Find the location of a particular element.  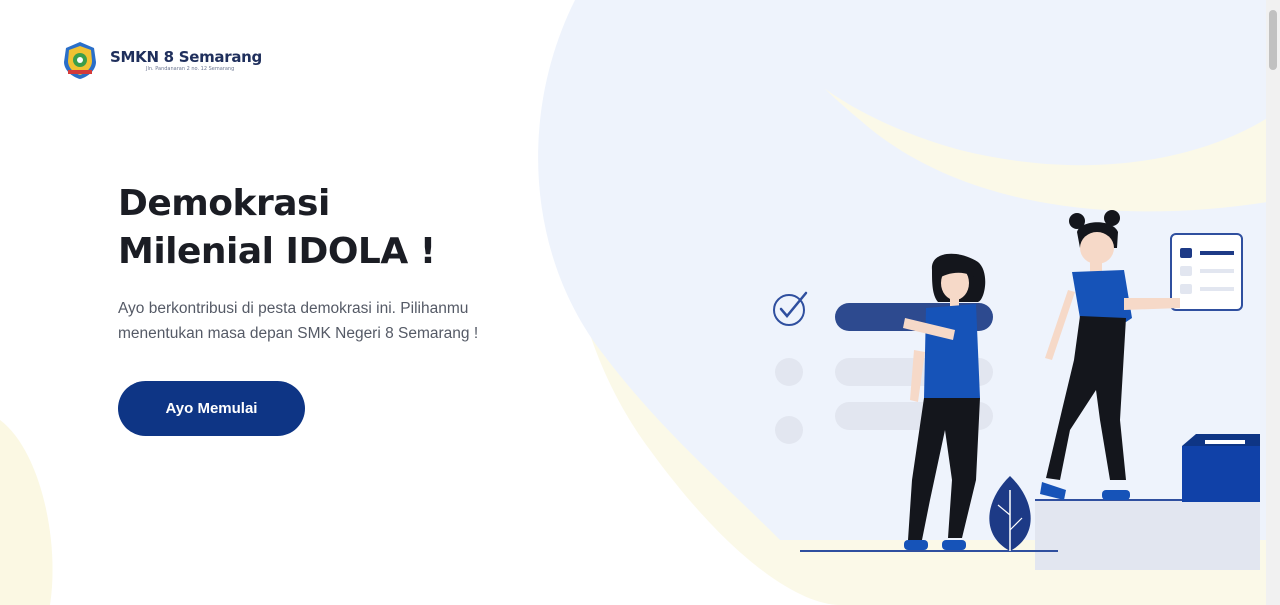

left-cream-blob is located at coordinates (26, 512).